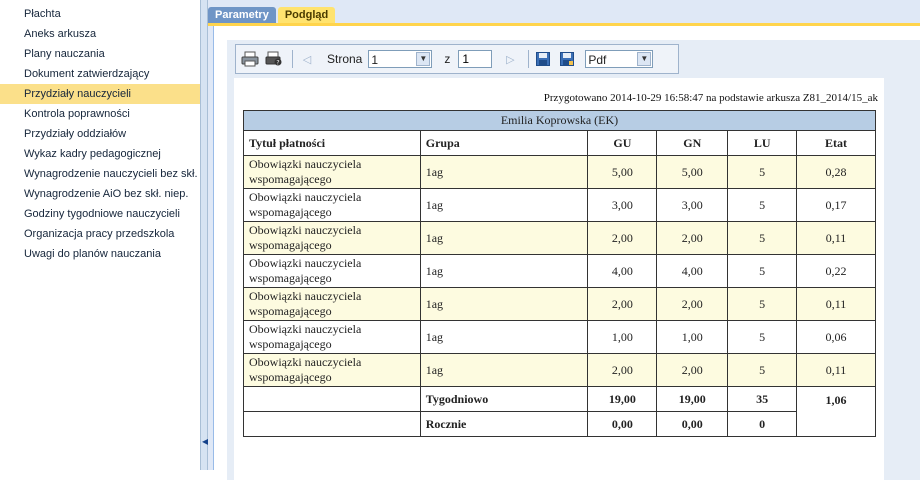  What do you see at coordinates (692, 172) in the screenshot?
I see `cell-gn: 5,00` at bounding box center [692, 172].